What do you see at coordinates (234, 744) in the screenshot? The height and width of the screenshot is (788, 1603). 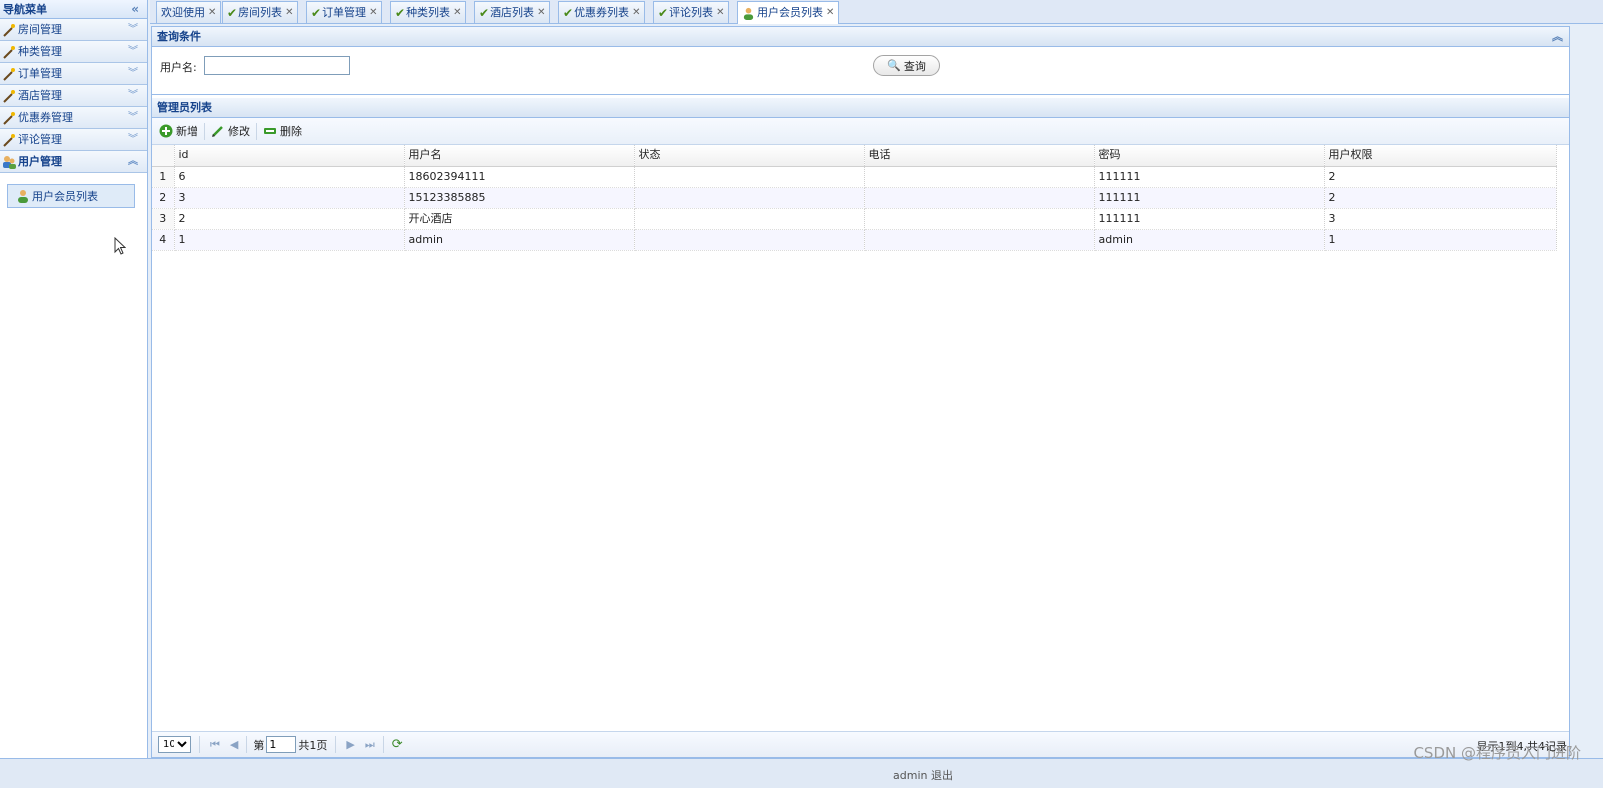 I see `prev-page-icon: ◀` at bounding box center [234, 744].